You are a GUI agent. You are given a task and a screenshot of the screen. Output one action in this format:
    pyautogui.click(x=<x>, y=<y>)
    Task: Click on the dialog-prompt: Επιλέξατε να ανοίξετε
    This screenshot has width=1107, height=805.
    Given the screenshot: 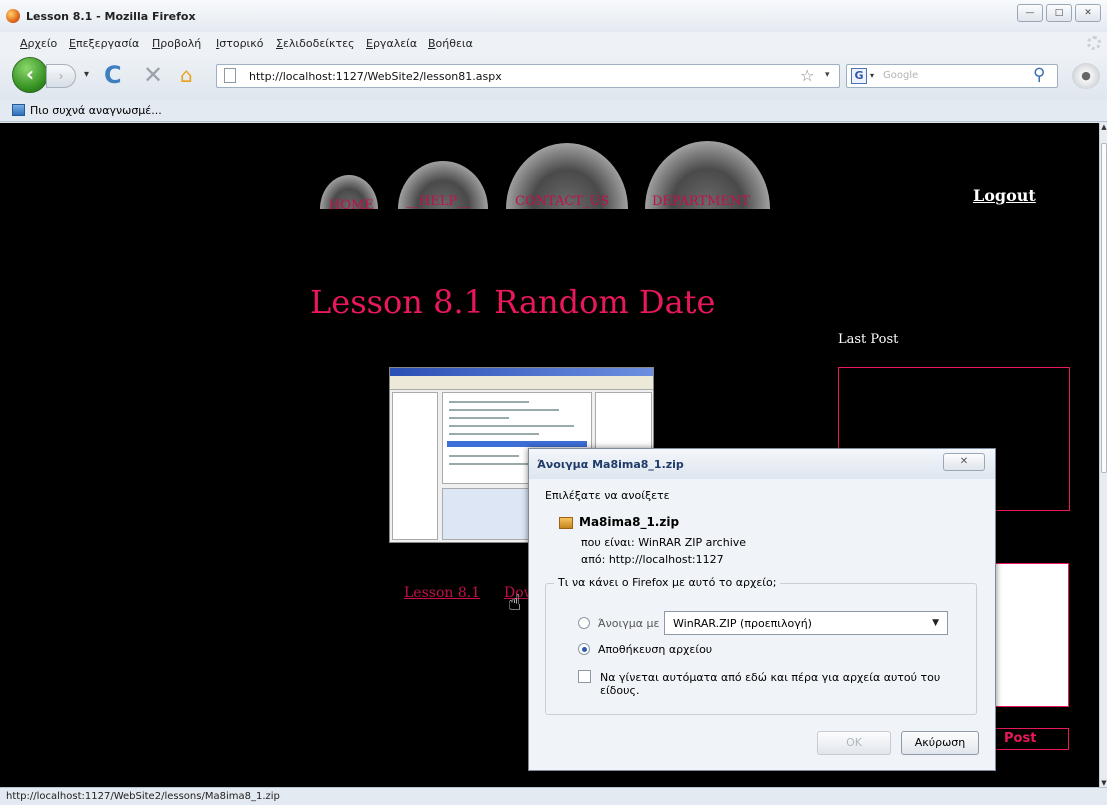 What is the action you would take?
    pyautogui.click(x=607, y=495)
    